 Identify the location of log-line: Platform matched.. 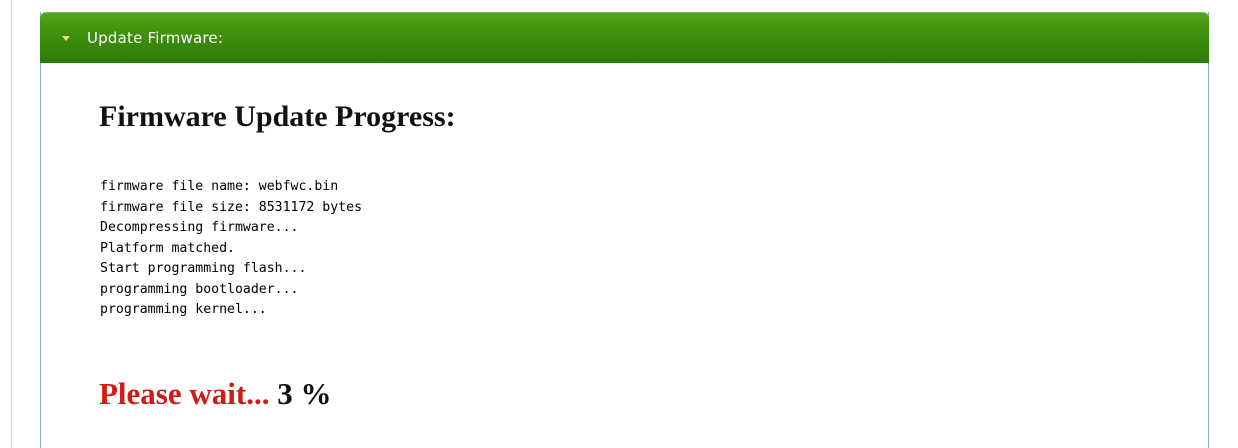
(167, 248).